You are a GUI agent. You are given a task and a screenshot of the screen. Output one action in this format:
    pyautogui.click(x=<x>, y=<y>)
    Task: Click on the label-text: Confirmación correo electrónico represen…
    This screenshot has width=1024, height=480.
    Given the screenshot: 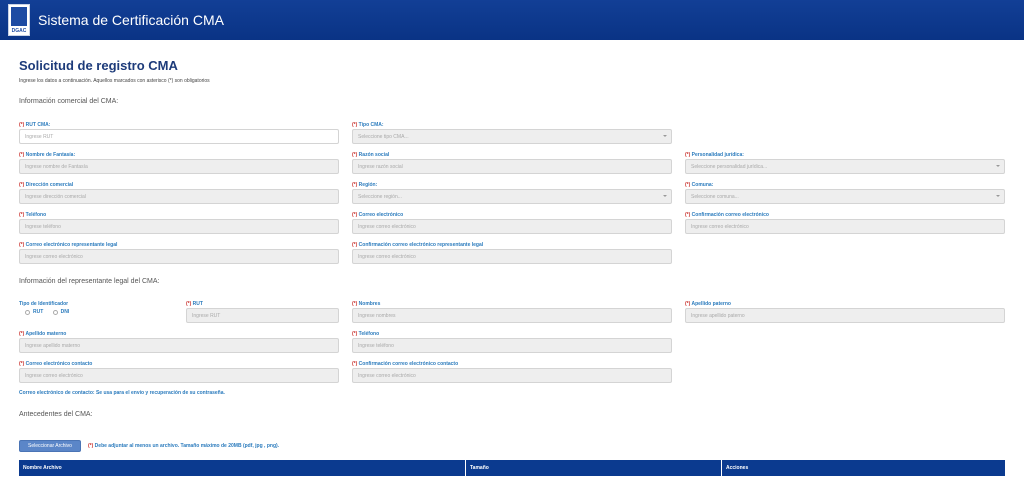 What is the action you would take?
    pyautogui.click(x=421, y=245)
    